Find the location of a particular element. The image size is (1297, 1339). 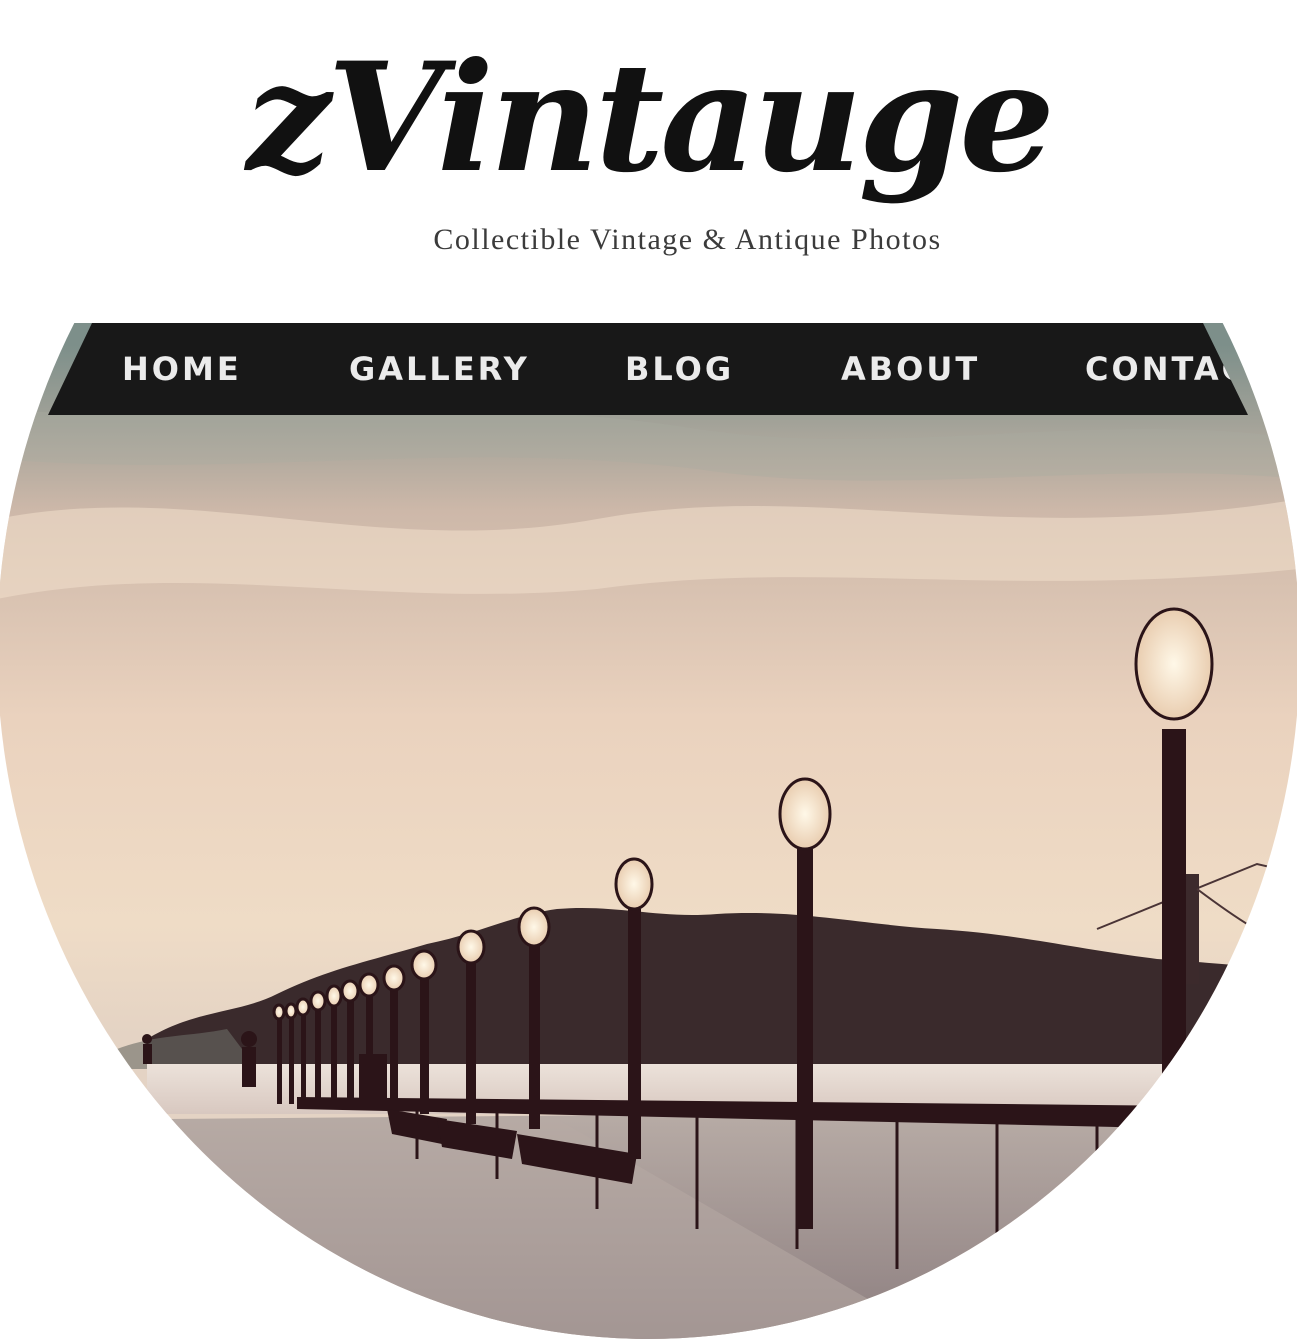

main-navigation: HOME GALLERY BLOG ABOUT CONTACT is located at coordinates (648, 369).